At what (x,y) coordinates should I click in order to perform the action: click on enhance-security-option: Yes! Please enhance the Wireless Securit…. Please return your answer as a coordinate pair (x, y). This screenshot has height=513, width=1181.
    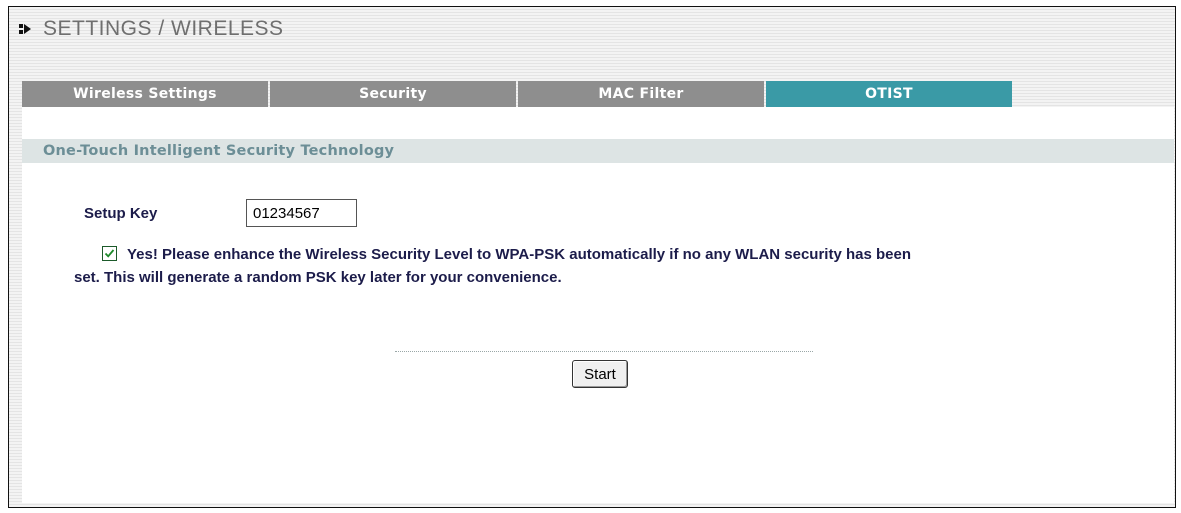
    Looking at the image, I should click on (596, 266).